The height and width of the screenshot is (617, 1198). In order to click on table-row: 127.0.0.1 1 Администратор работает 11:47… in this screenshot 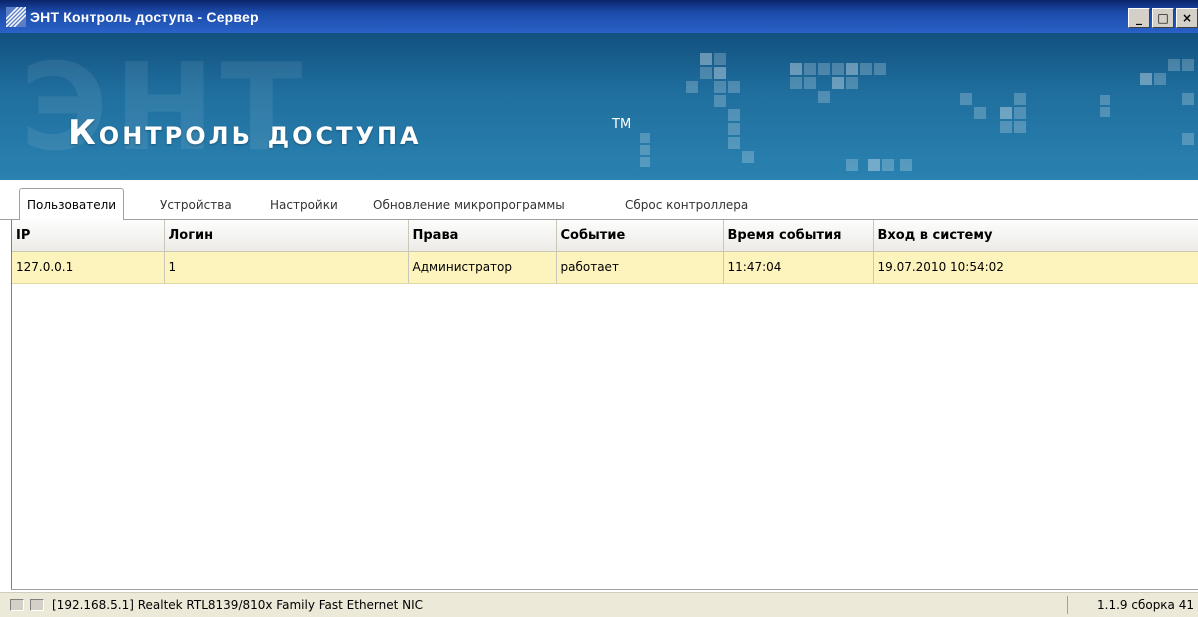, I will do `click(605, 267)`.